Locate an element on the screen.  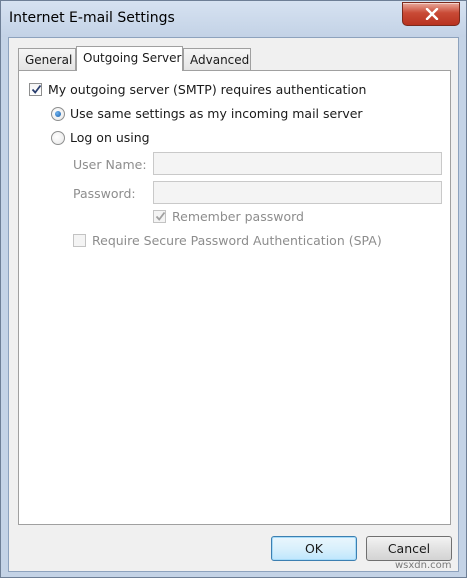
radio-selected-dot is located at coordinates (58, 114).